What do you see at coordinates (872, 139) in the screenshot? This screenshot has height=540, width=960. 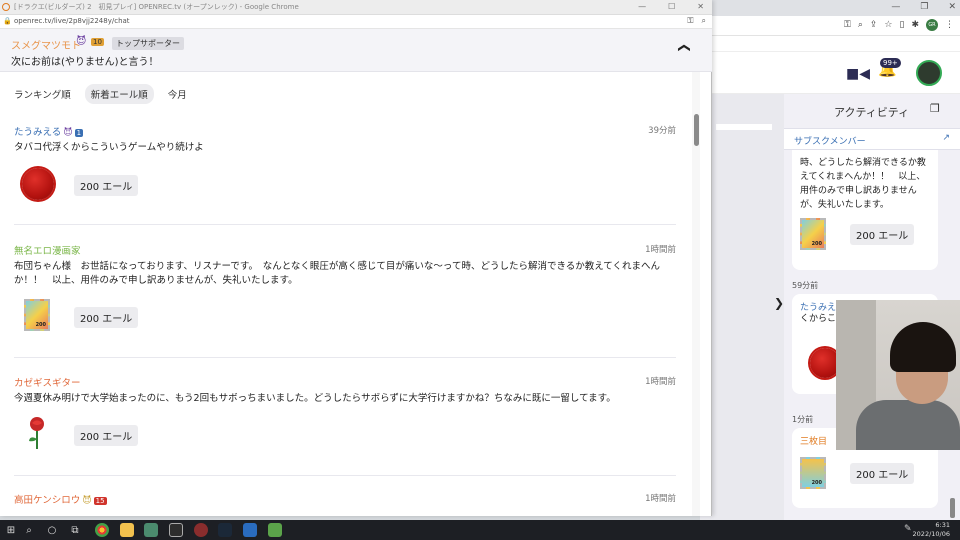 I see `sub-members-link: サブスクメンバー ↗` at bounding box center [872, 139].